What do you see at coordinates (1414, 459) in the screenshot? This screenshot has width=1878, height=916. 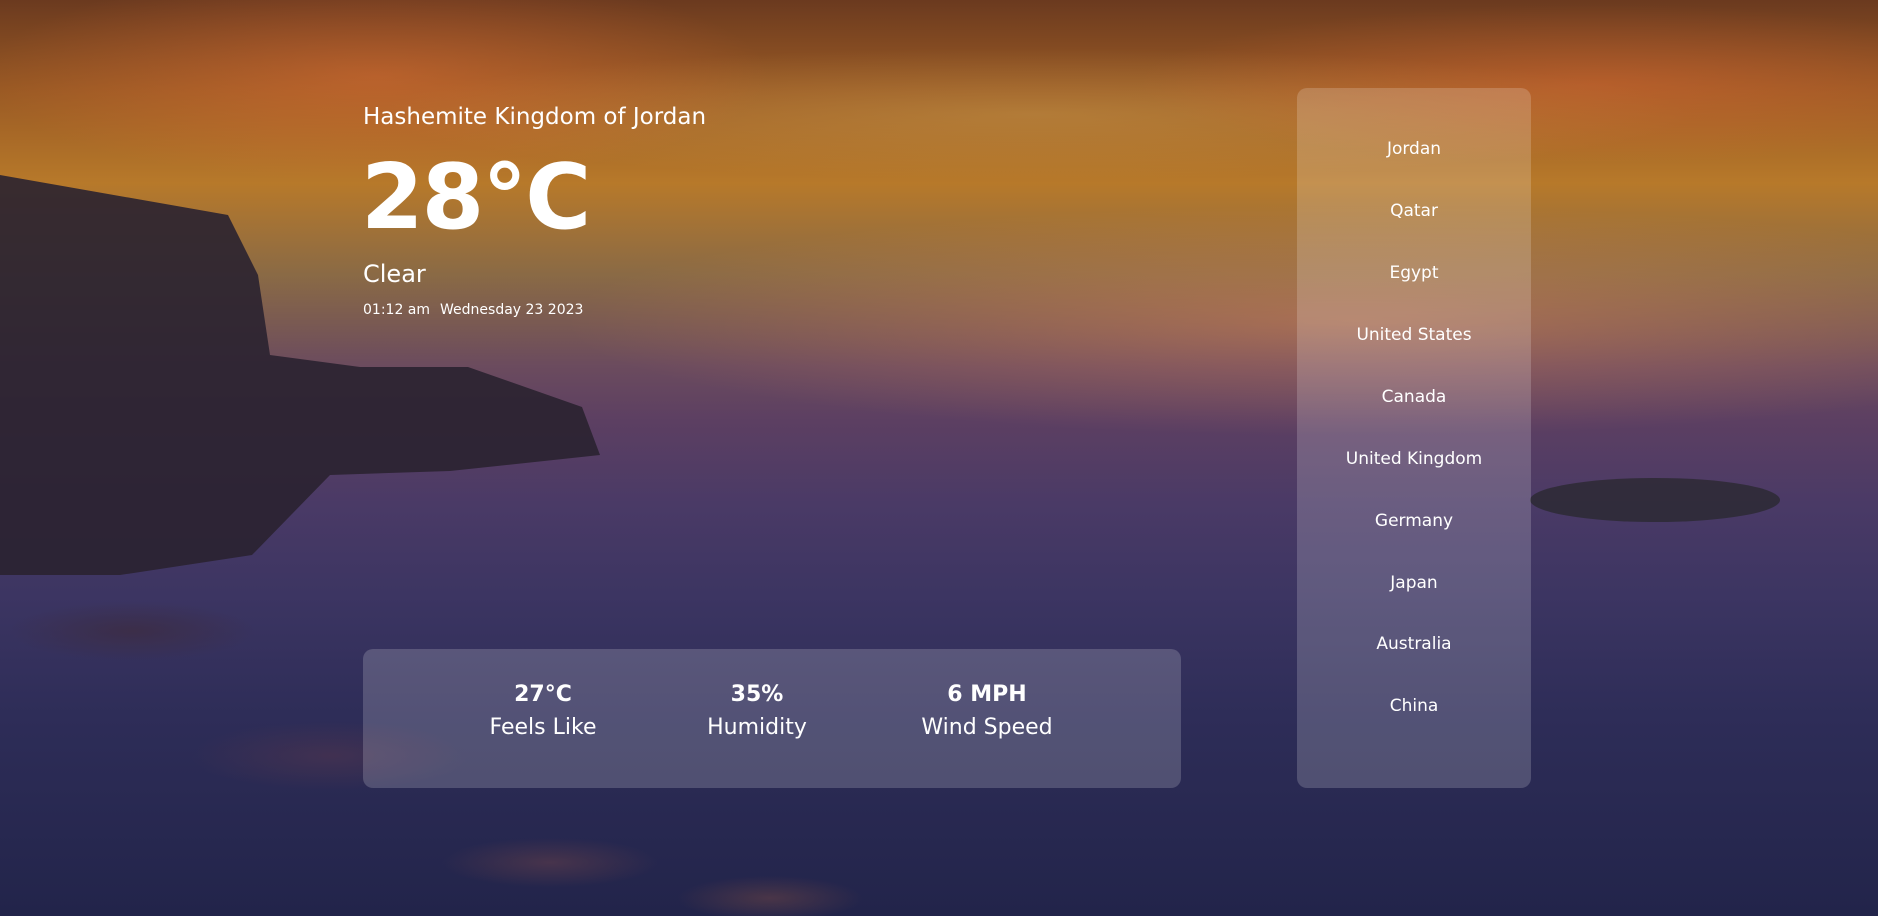 I see `country-item-united-kingdom: United Kingdom` at bounding box center [1414, 459].